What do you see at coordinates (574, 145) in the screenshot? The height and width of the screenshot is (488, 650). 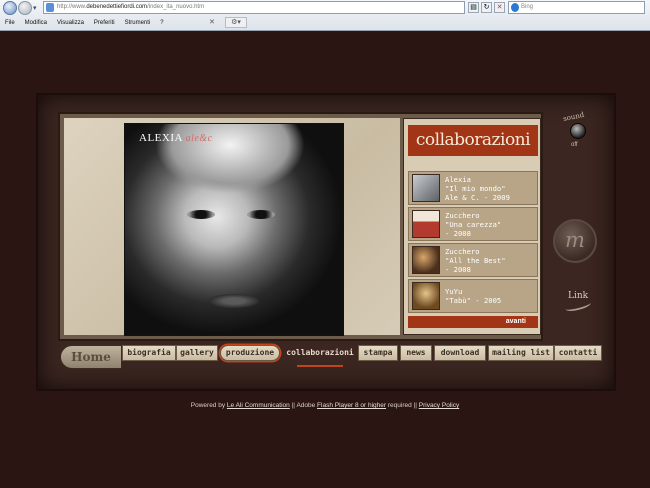 I see `sound-state: off` at bounding box center [574, 145].